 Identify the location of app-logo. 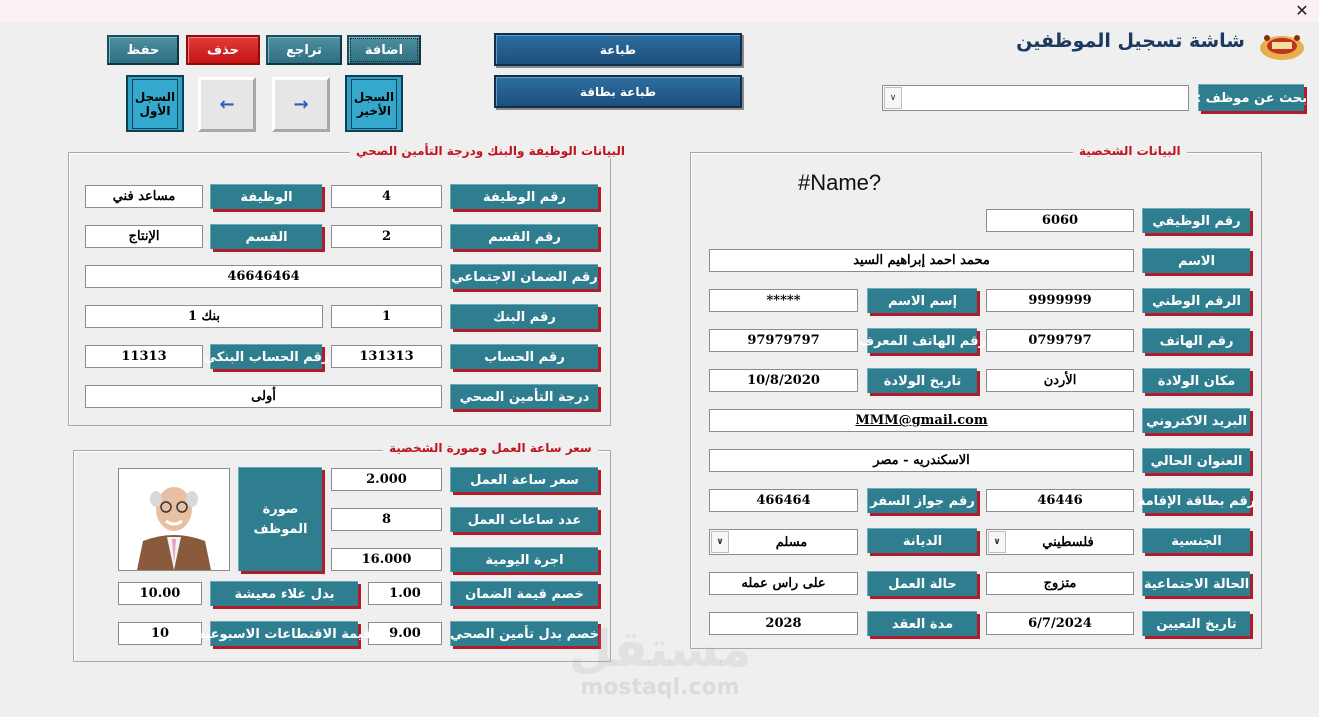
(1282, 46).